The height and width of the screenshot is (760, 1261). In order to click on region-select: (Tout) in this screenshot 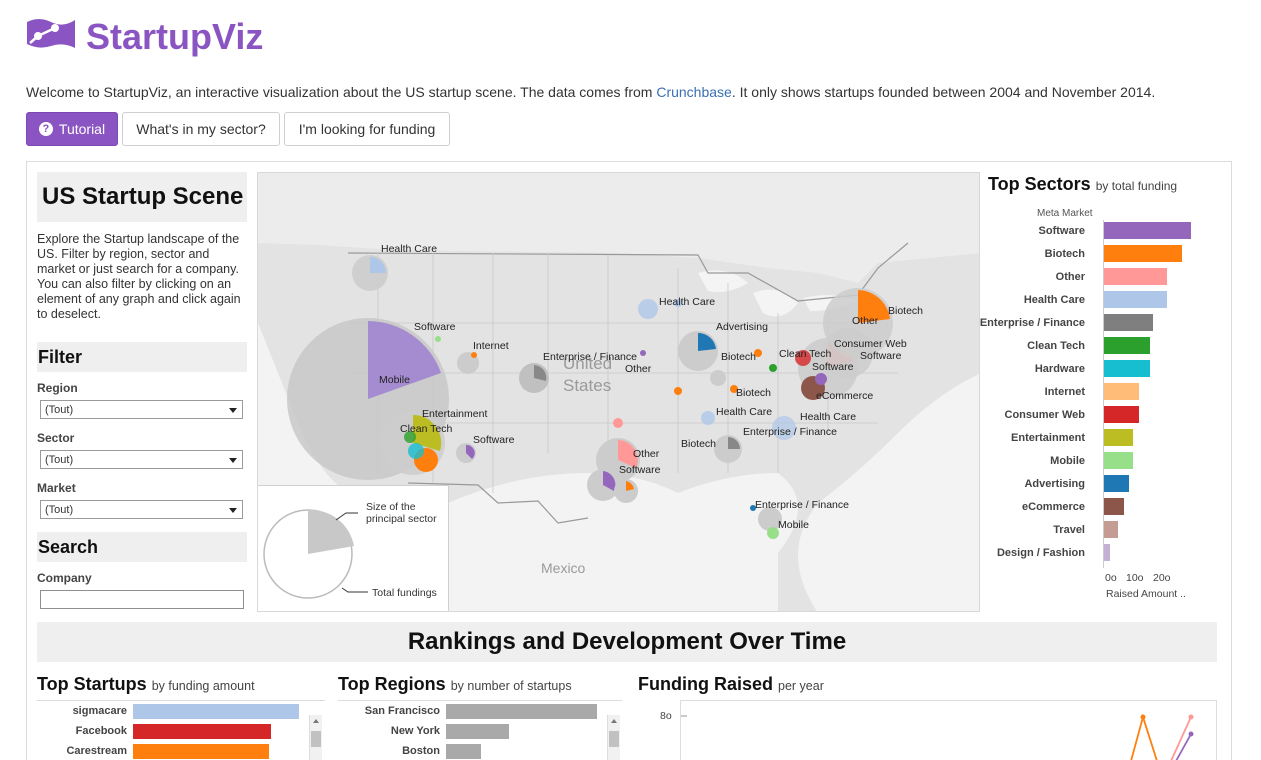, I will do `click(141, 409)`.